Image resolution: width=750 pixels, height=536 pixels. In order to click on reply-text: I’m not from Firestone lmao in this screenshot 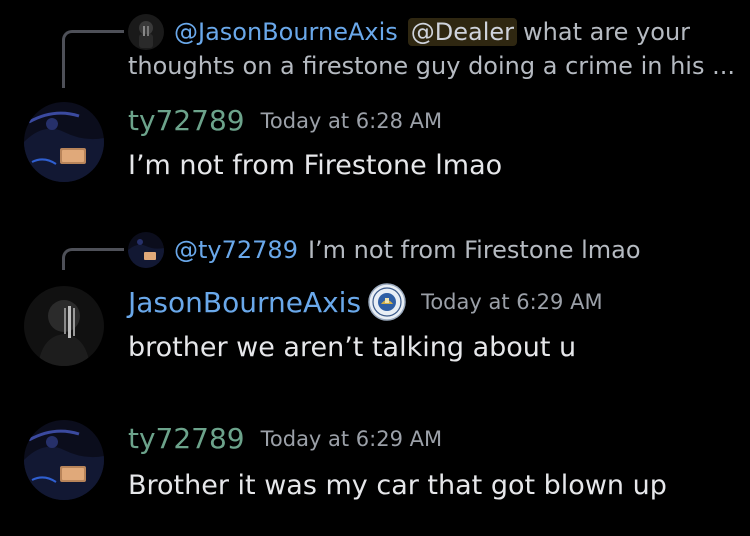, I will do `click(474, 250)`.